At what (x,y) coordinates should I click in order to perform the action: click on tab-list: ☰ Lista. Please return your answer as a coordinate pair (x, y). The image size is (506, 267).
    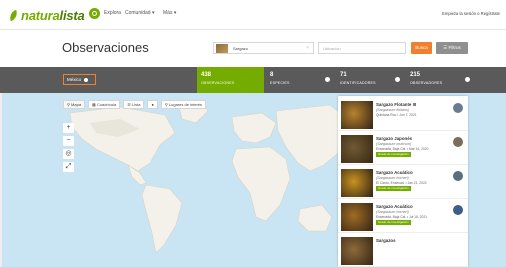
    Looking at the image, I should click on (134, 104).